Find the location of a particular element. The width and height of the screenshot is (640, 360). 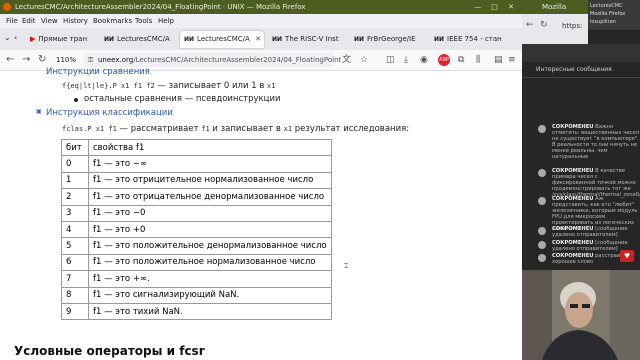

menu-file: File is located at coordinates (12, 21).